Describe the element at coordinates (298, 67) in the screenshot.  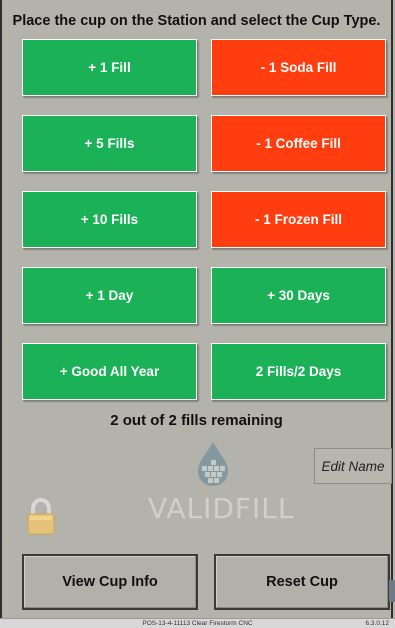
I see `minus-1-soda-fill-button: - 1 Soda Fill` at that location.